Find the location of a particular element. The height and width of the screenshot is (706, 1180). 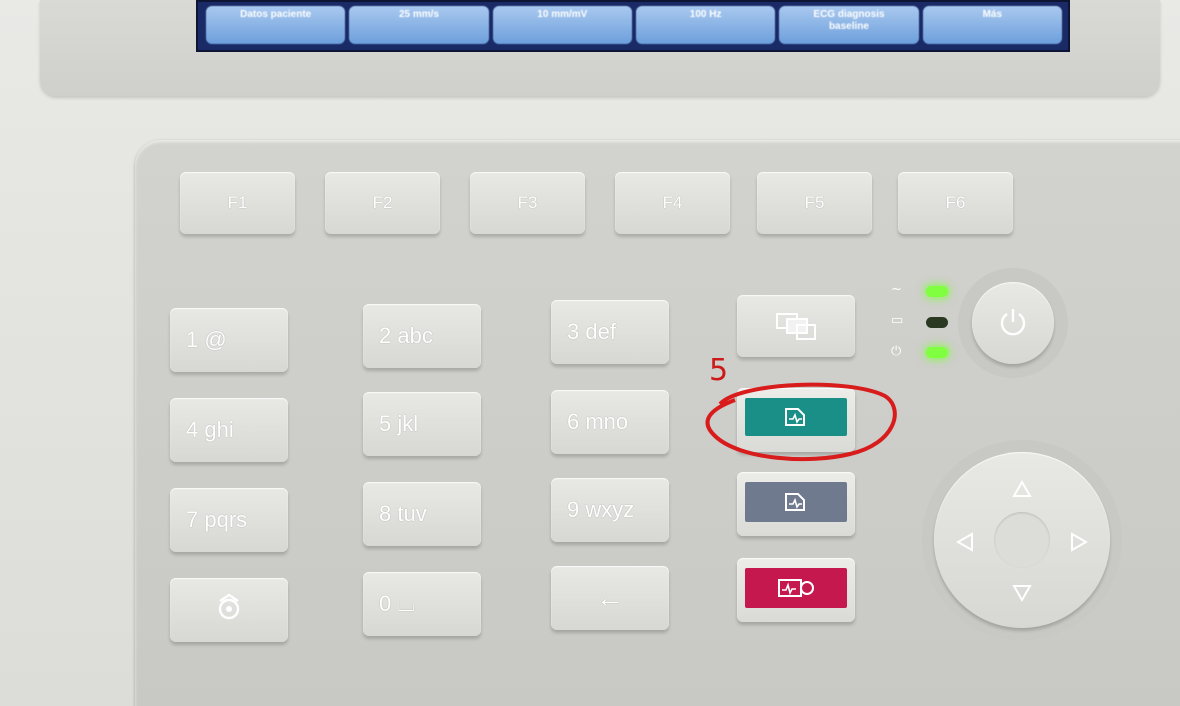

shift-key is located at coordinates (229, 610).